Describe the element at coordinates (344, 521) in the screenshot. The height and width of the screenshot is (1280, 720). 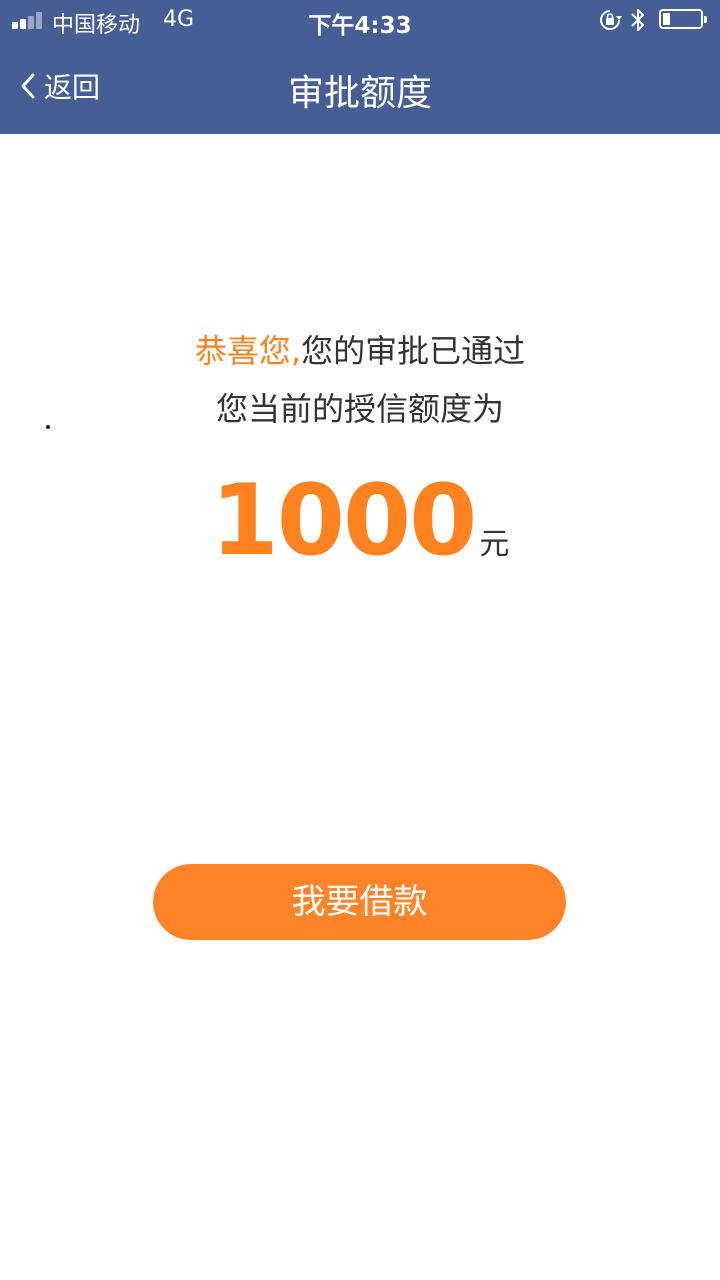
I see `credit-amount-value: 1000` at that location.